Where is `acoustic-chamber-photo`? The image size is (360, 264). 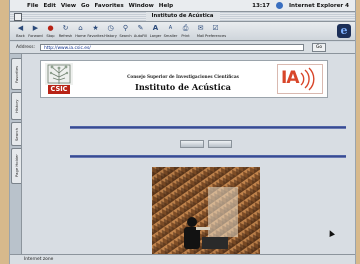
acoustic-chamber-photo is located at coordinates (206, 210).